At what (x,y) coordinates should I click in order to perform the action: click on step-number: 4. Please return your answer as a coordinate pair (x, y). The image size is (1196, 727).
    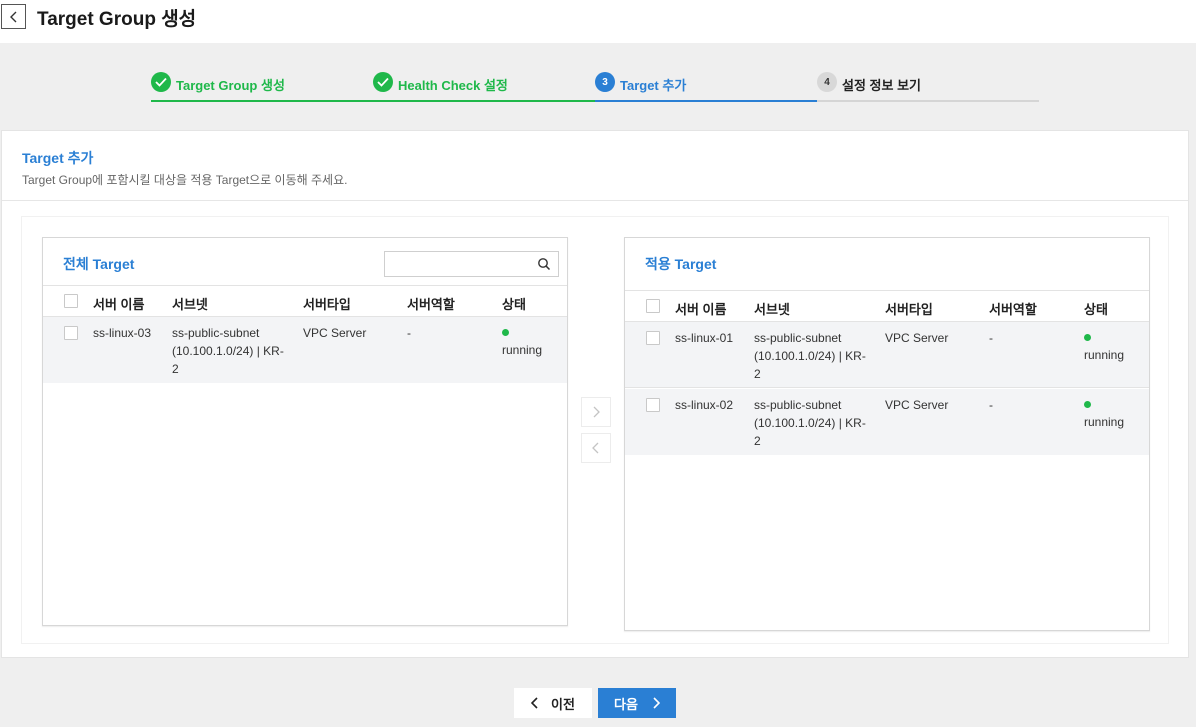
    Looking at the image, I should click on (827, 82).